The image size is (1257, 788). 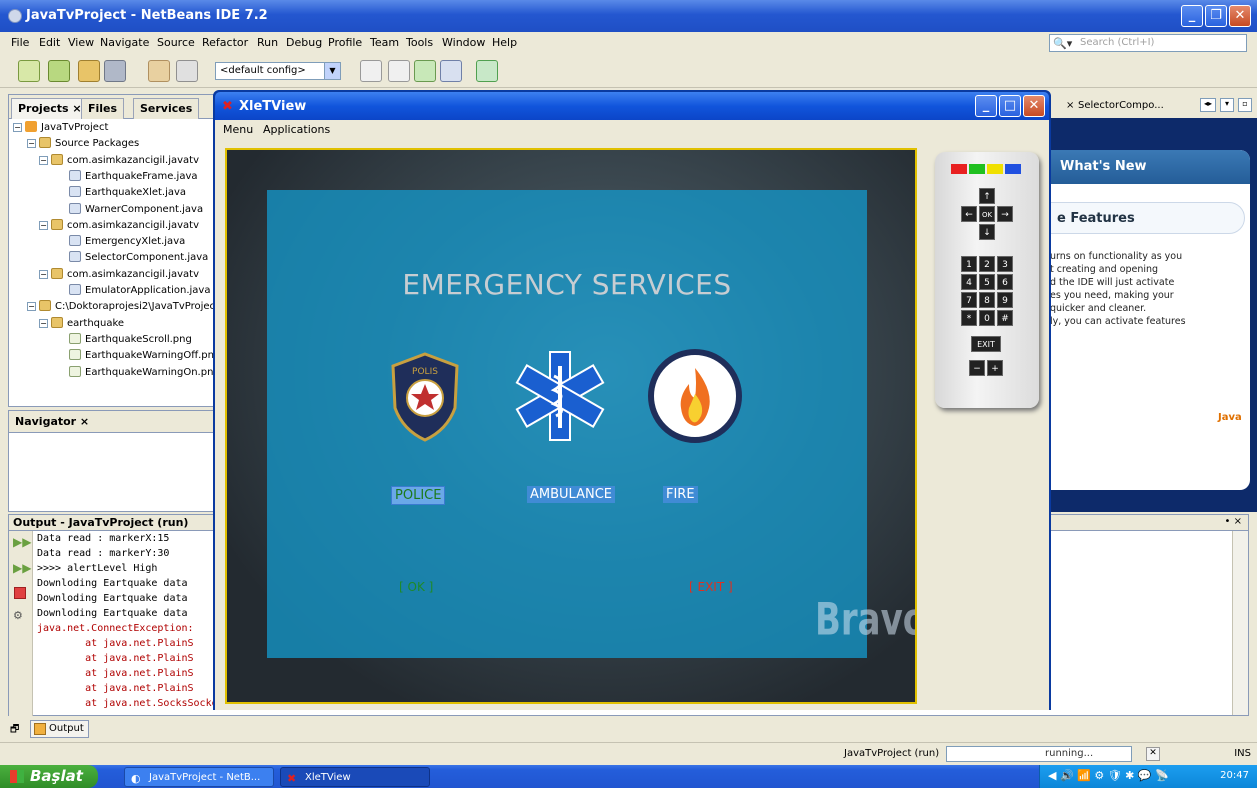 What do you see at coordinates (451, 71) in the screenshot?
I see `debug-icon` at bounding box center [451, 71].